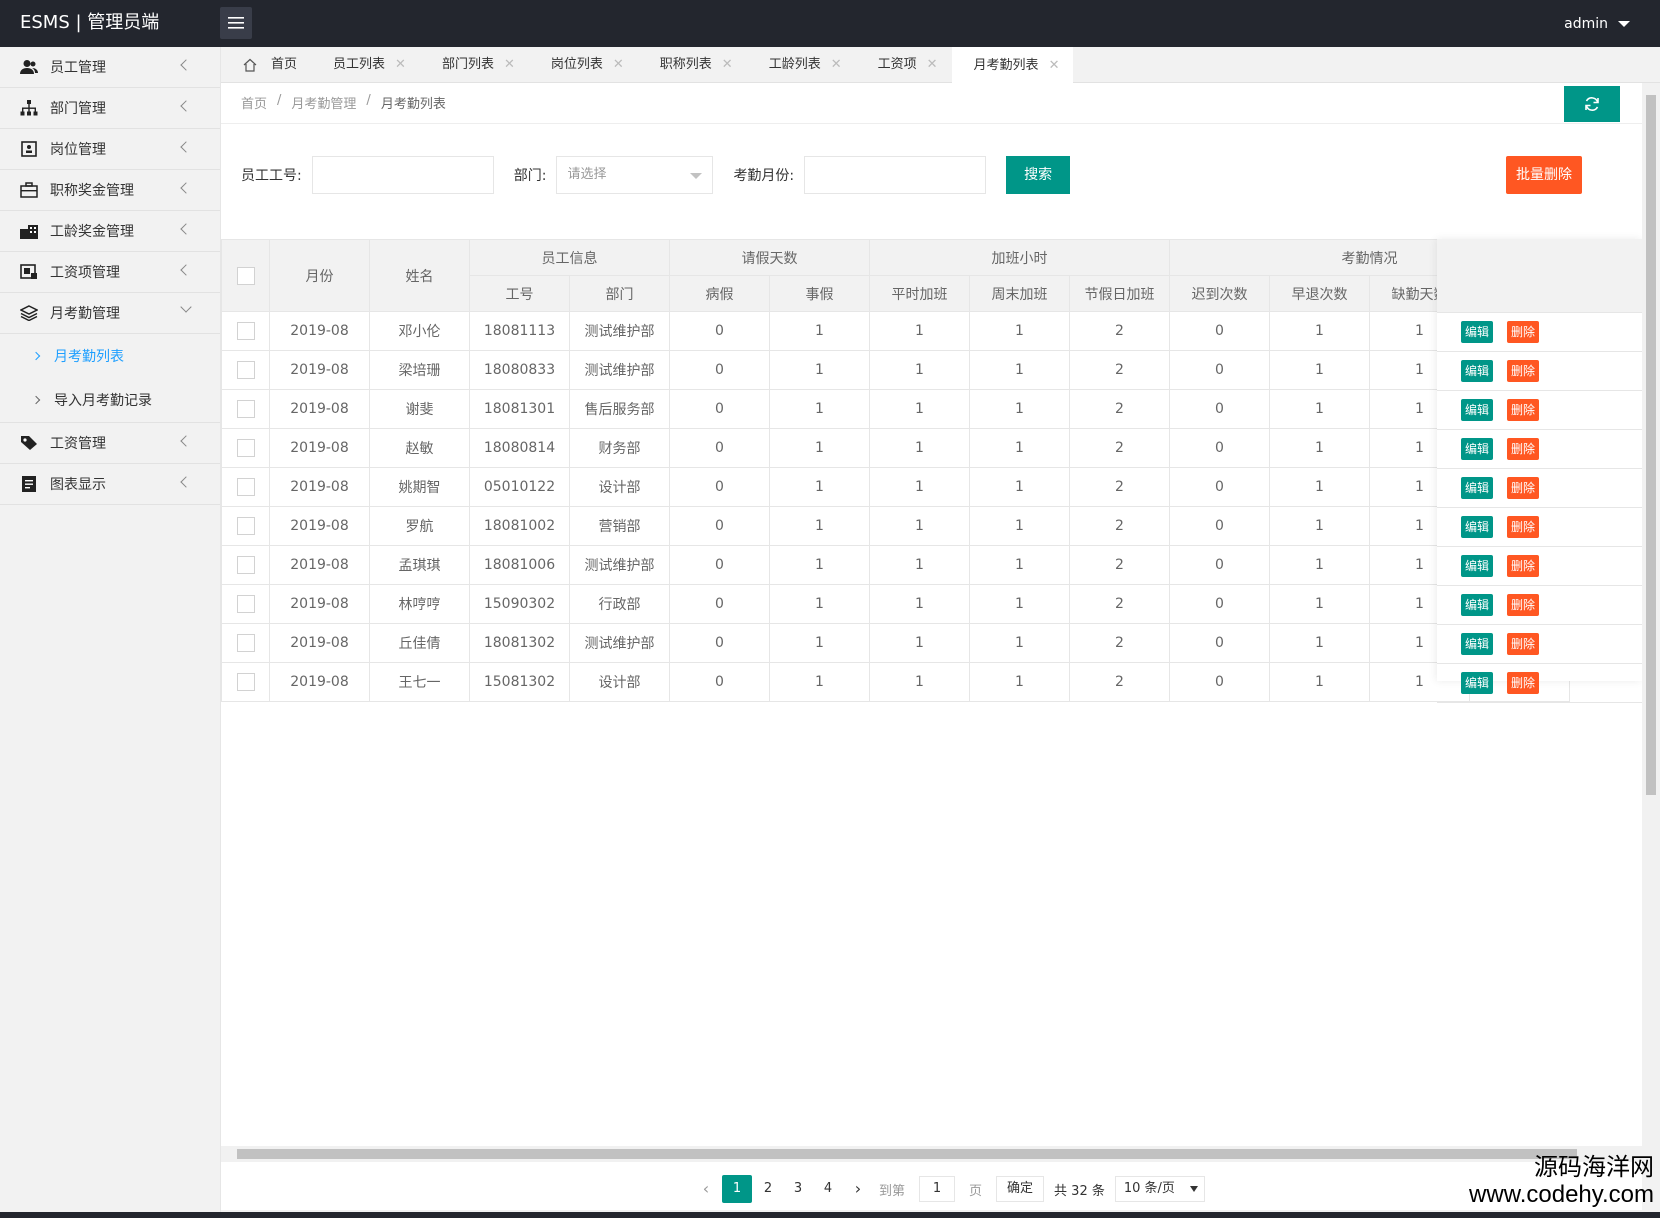 This screenshot has width=1660, height=1218. I want to click on page-3: 3, so click(798, 1189).